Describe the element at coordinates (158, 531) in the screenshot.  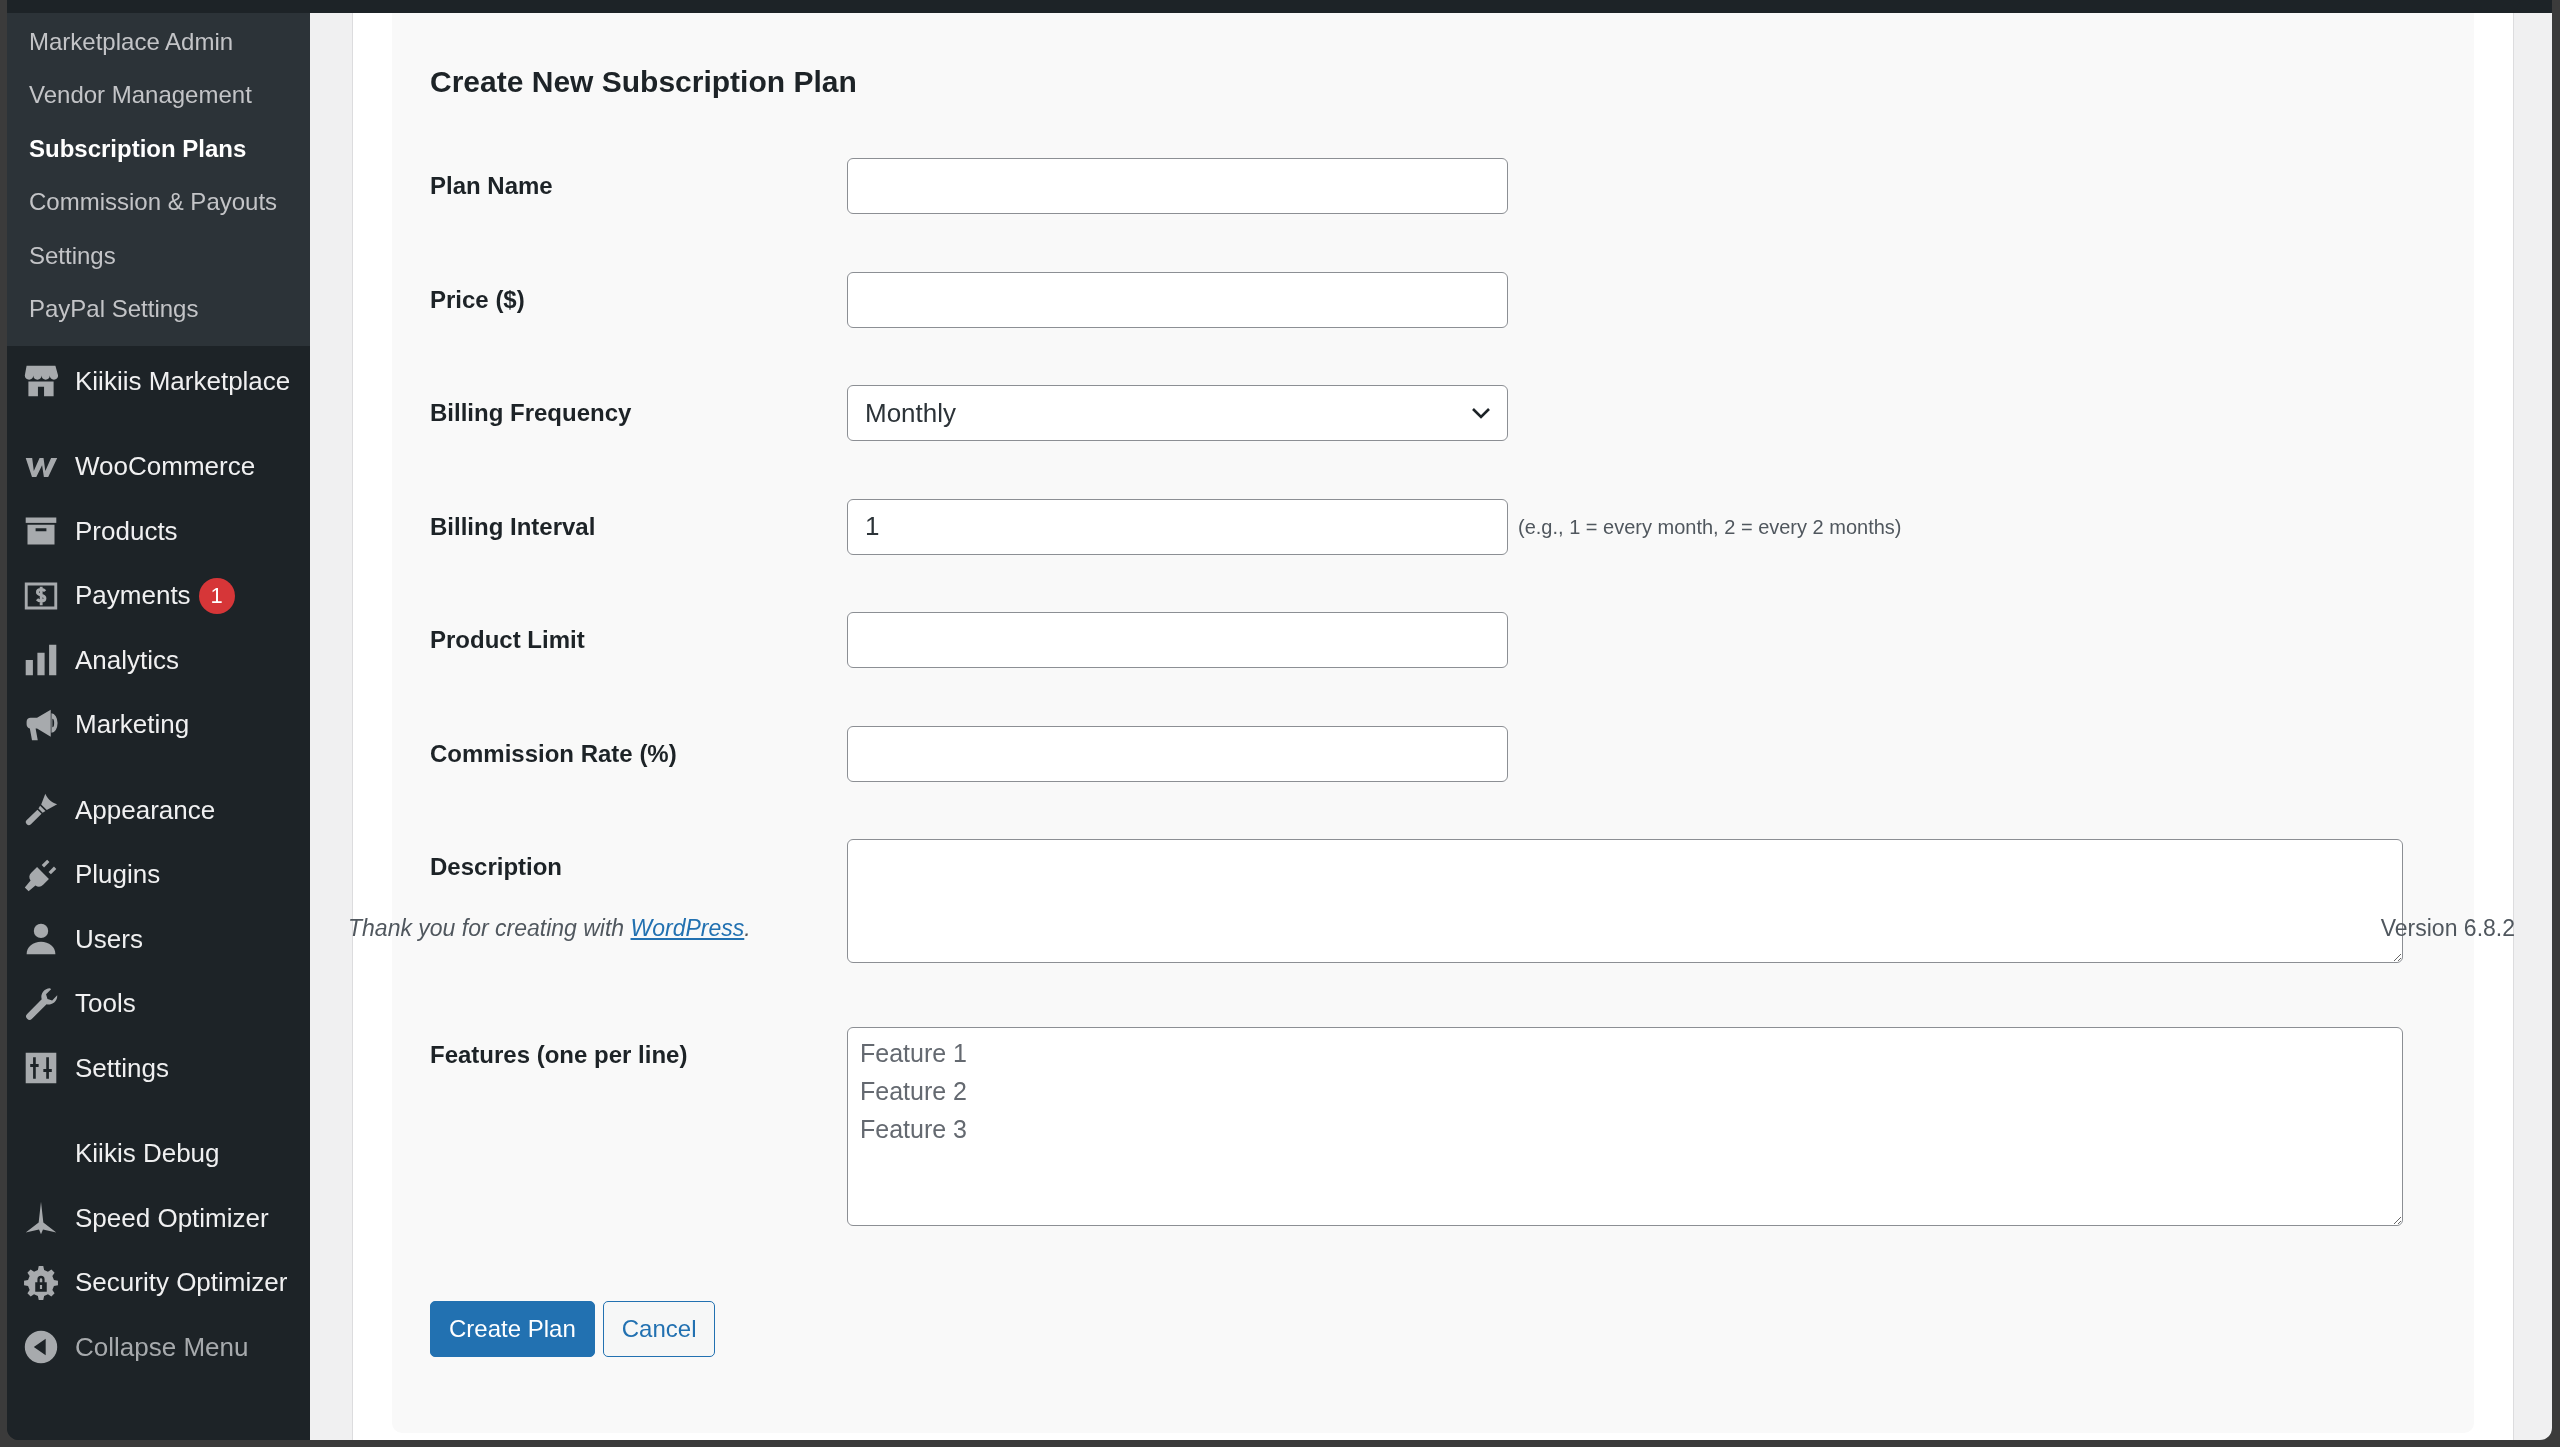
I see `menu-item: Products` at that location.